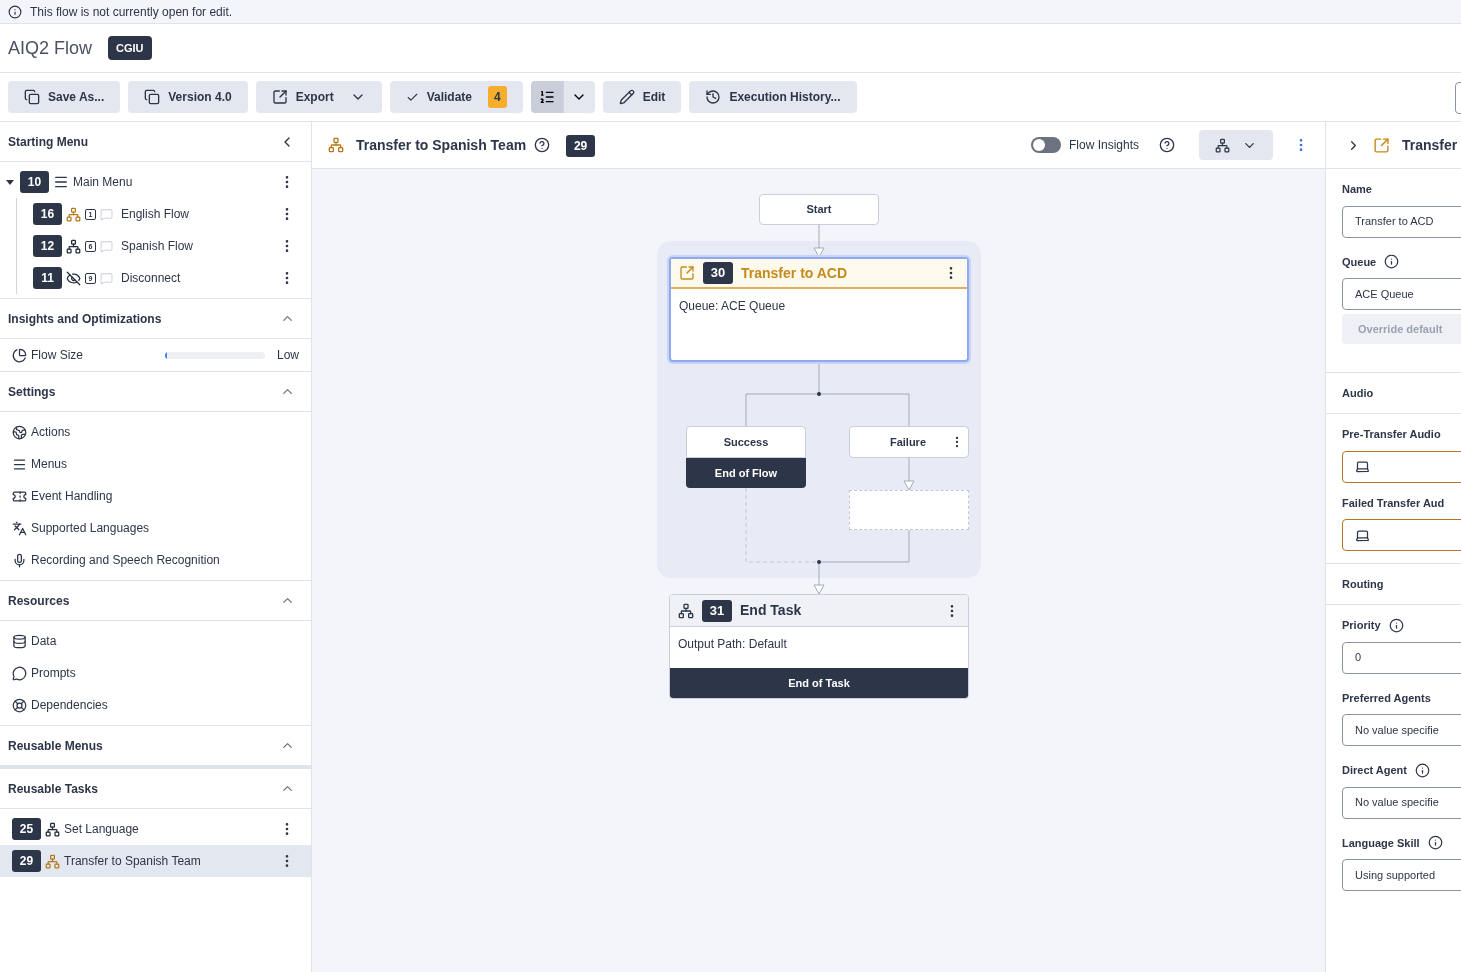  Describe the element at coordinates (158, 246) in the screenshot. I see `tree-label: Spanish Flow` at that location.